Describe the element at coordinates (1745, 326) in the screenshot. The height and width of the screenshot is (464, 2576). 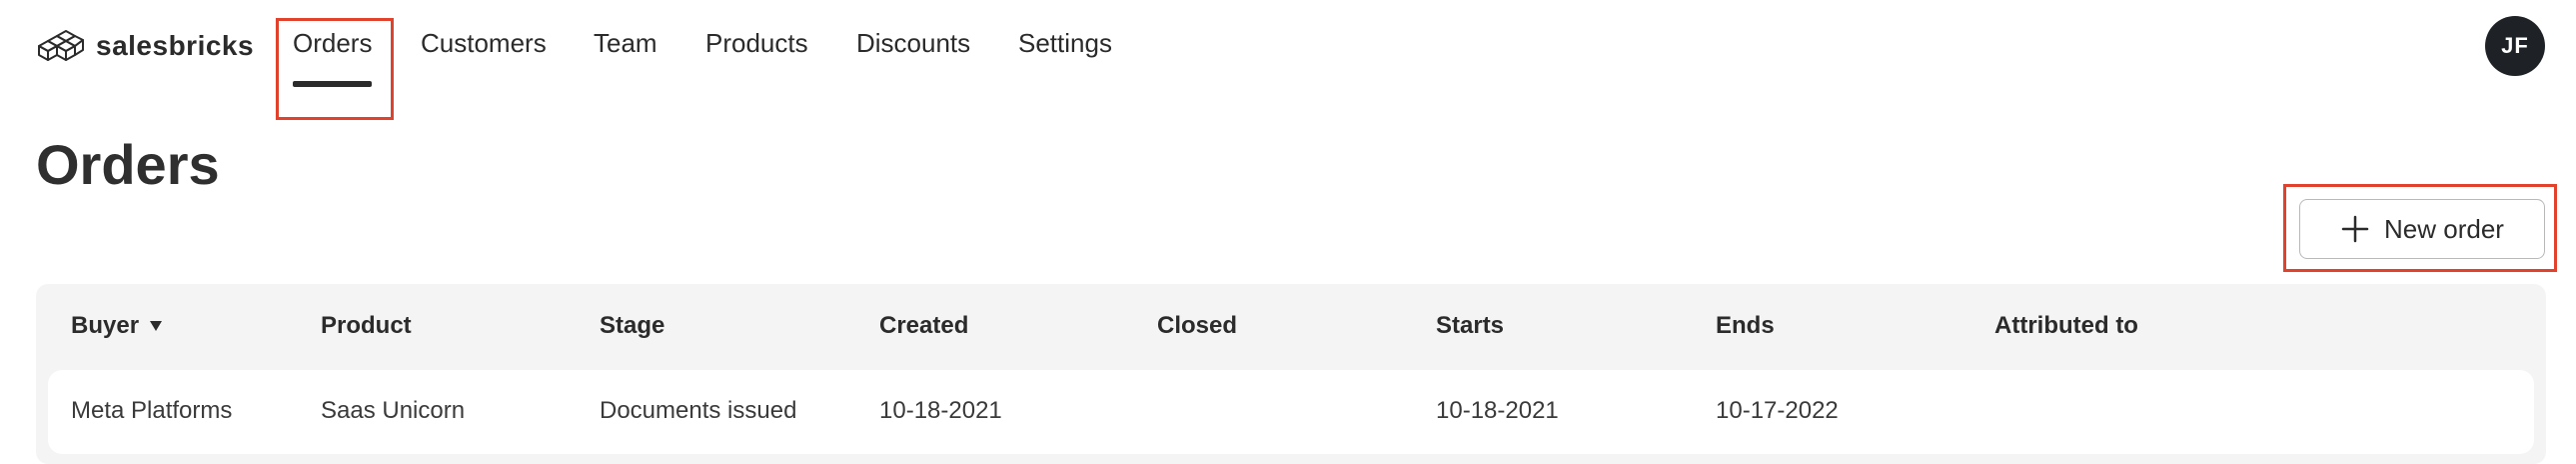
I see `column-header-ends: Ends` at that location.